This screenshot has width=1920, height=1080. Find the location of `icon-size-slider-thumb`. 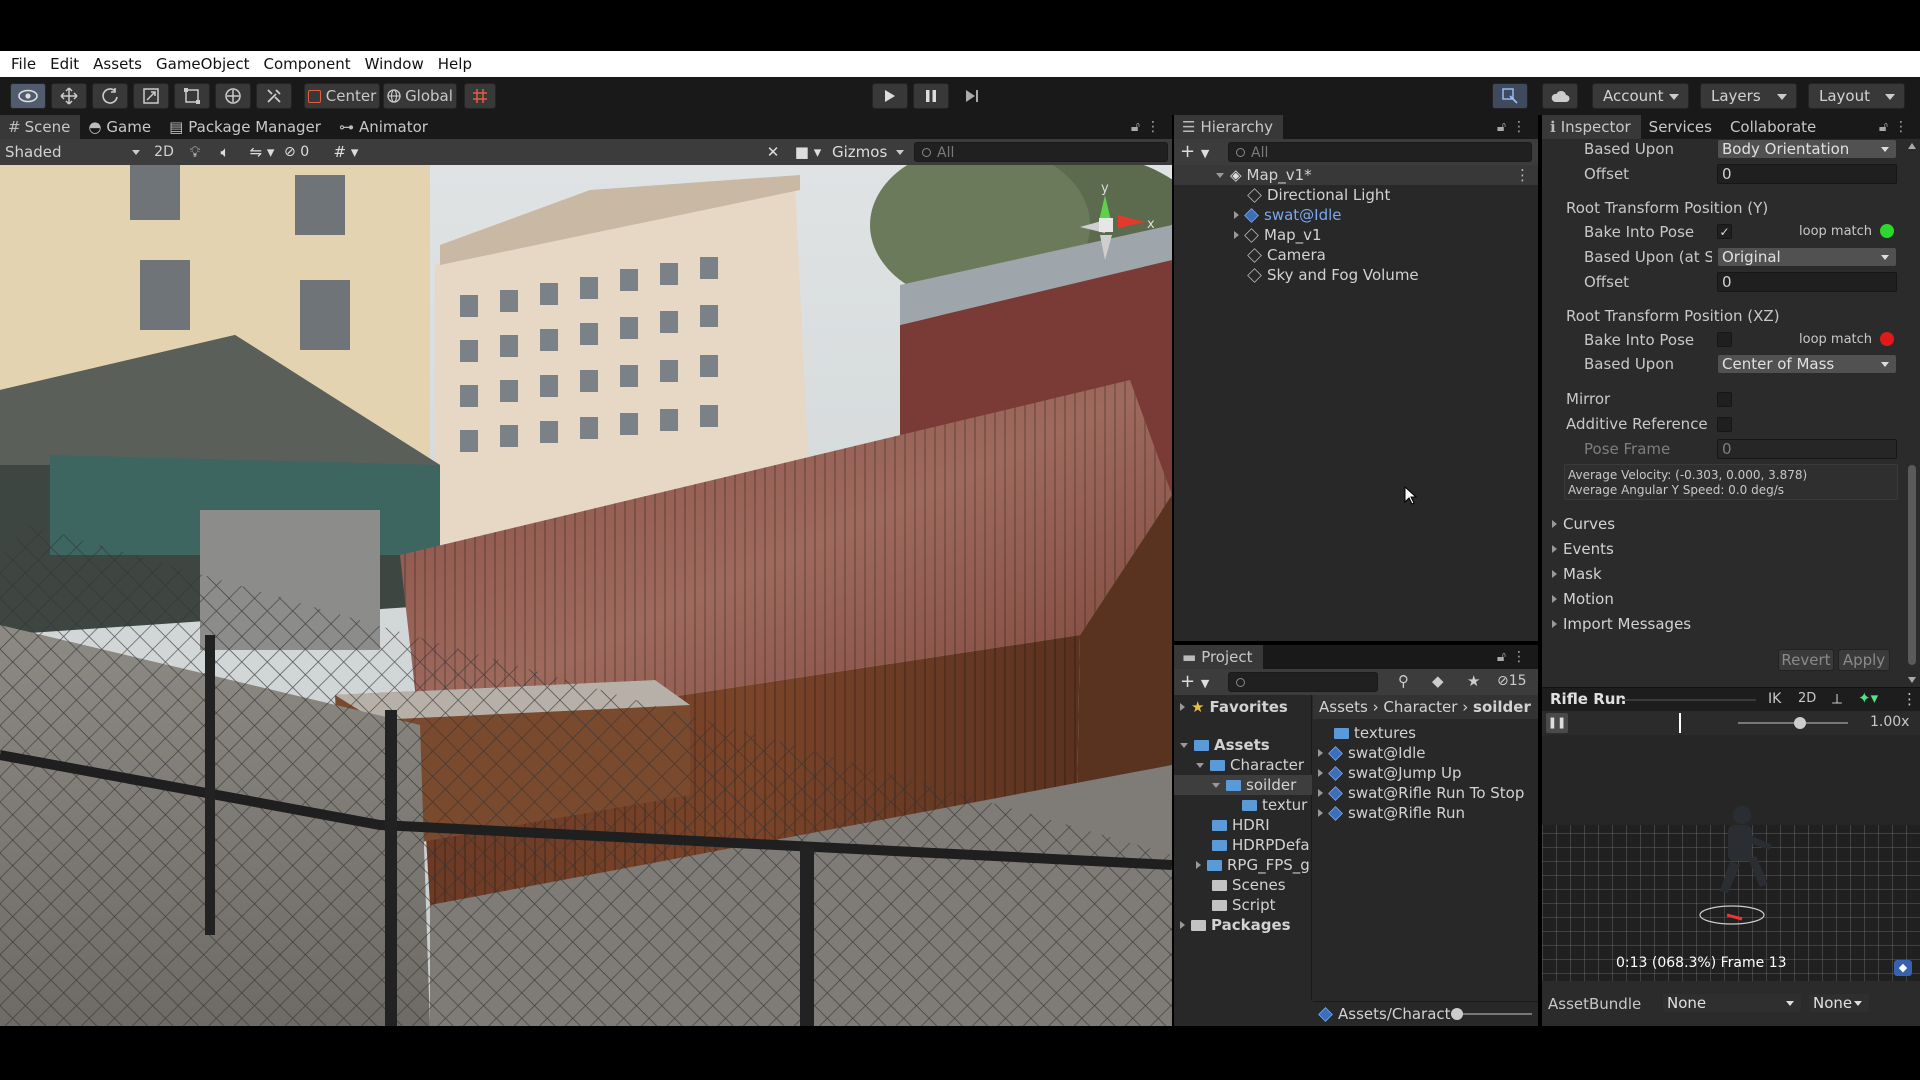

icon-size-slider-thumb is located at coordinates (1457, 1014).